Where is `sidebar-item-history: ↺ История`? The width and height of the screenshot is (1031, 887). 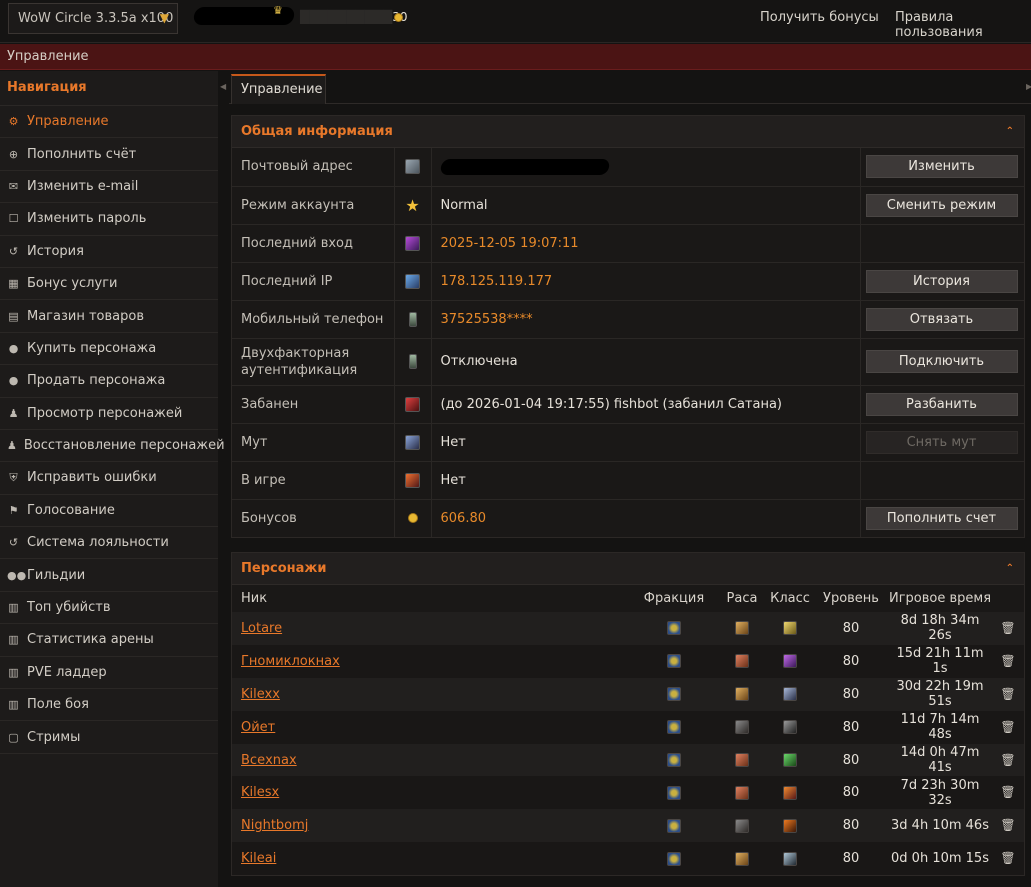 sidebar-item-history: ↺ История is located at coordinates (109, 252).